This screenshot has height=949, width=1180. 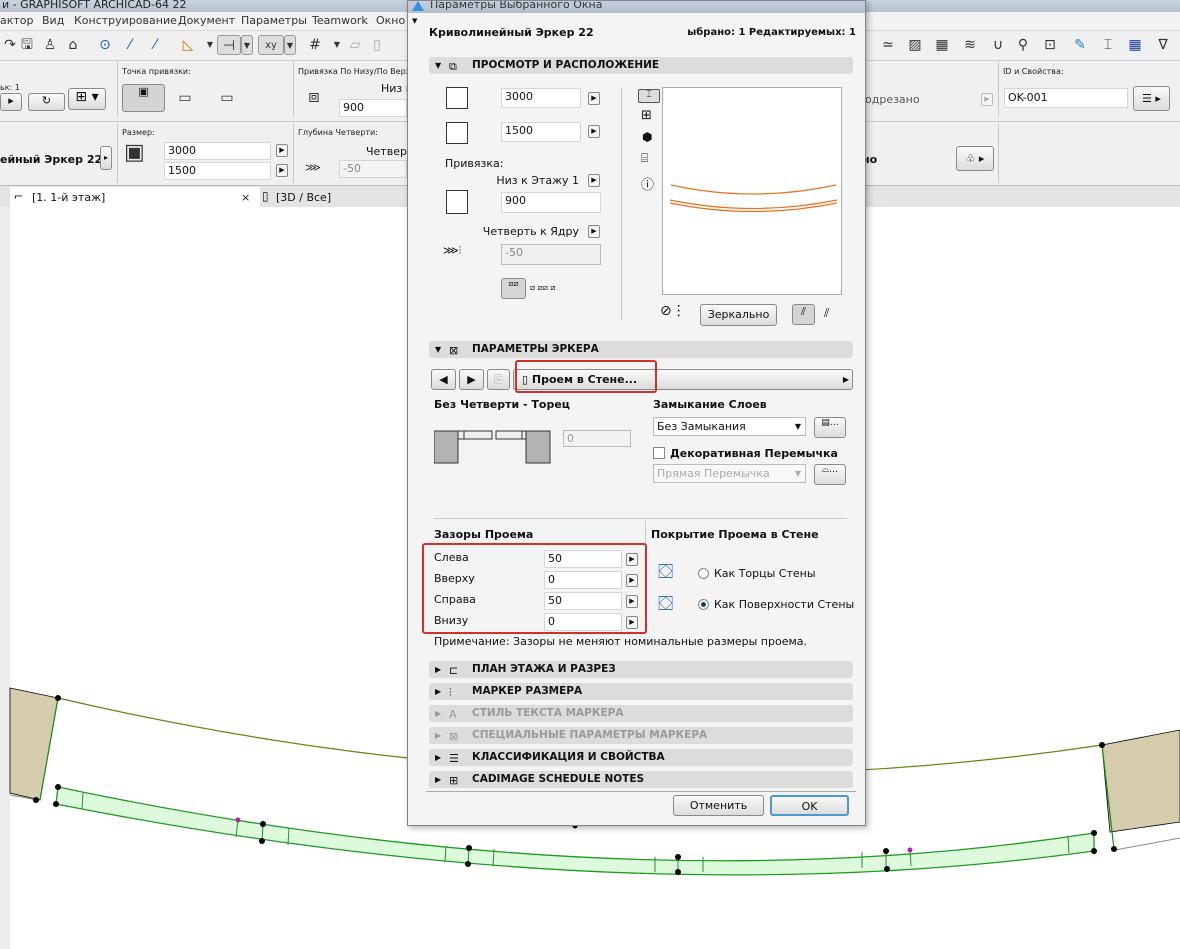 I want to click on line-type-icon: ≃, so click(x=888, y=45).